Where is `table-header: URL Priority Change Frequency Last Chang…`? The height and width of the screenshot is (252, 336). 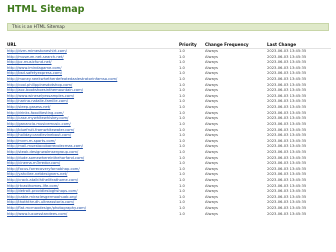 table-header: URL Priority Change Frequency Last Chang… is located at coordinates (168, 45).